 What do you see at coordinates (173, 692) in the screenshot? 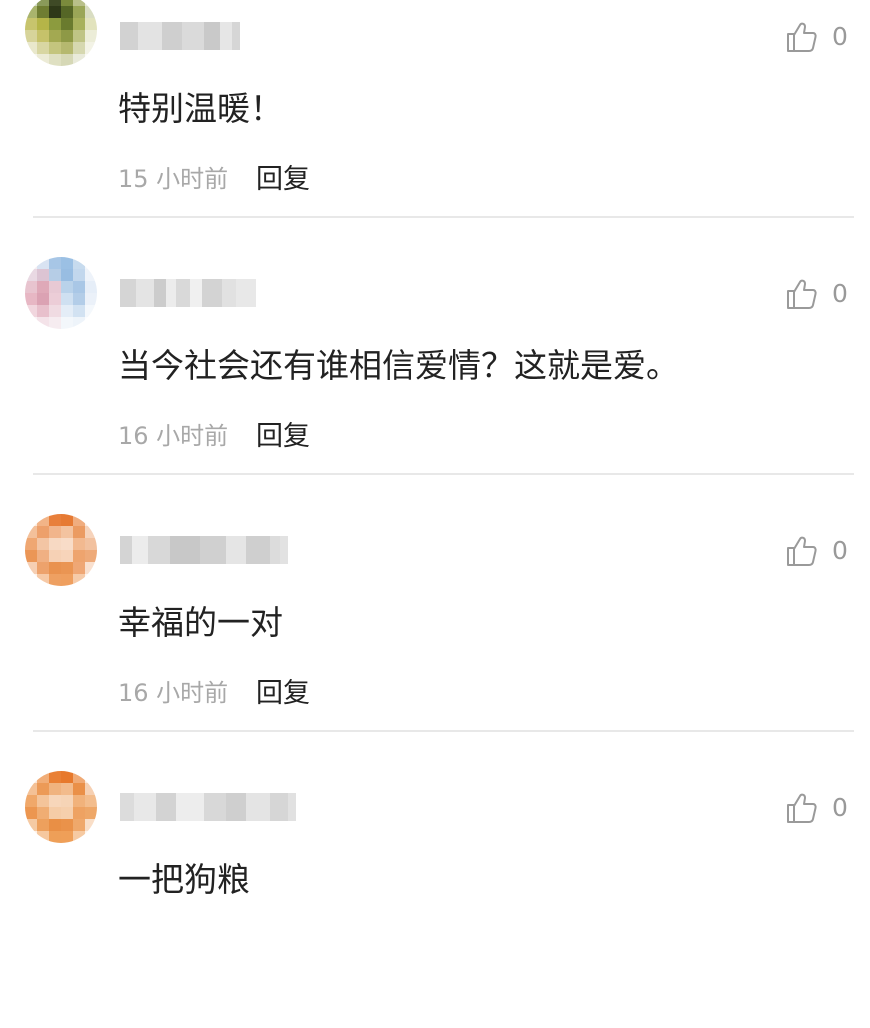
I see `comment-time: 16 小时前` at bounding box center [173, 692].